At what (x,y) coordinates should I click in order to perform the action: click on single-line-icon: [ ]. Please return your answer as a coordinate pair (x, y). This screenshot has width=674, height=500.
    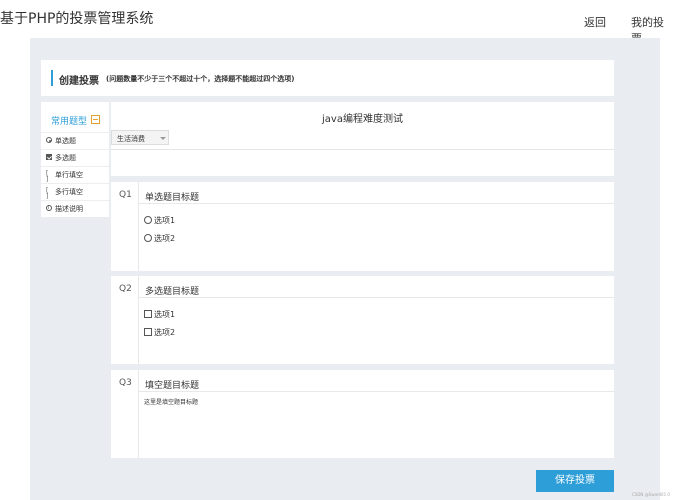
    Looking at the image, I should click on (47, 176).